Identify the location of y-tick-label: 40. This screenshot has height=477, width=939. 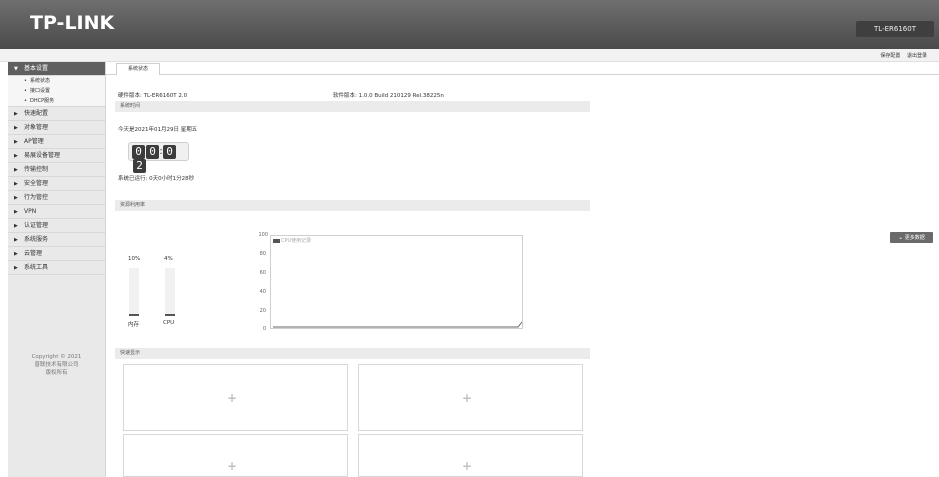
(262, 292).